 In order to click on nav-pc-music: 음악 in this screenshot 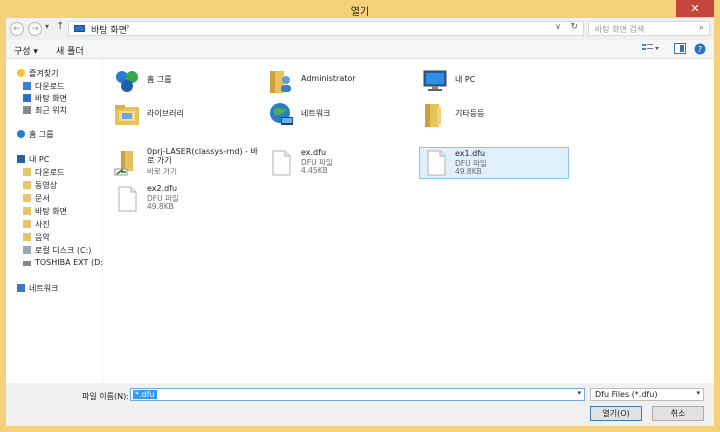, I will do `click(36, 237)`.